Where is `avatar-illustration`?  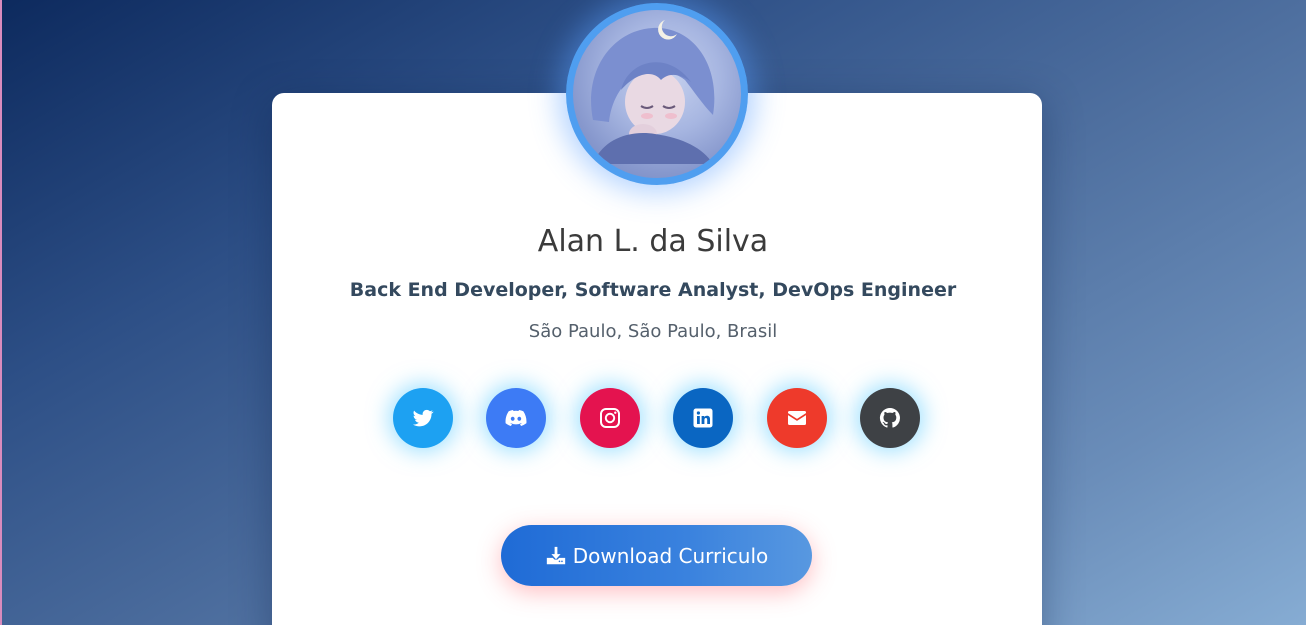 avatar-illustration is located at coordinates (653, 92).